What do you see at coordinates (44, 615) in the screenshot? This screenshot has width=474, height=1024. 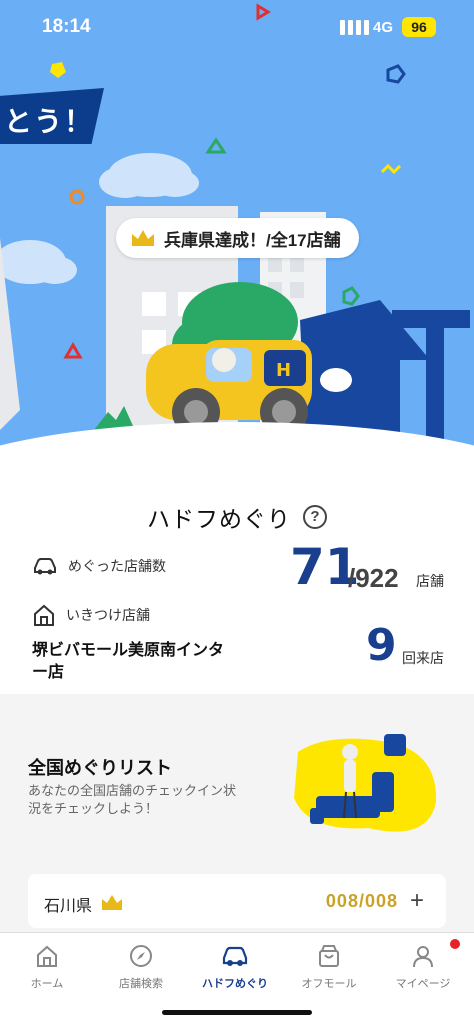 I see `store-icon` at bounding box center [44, 615].